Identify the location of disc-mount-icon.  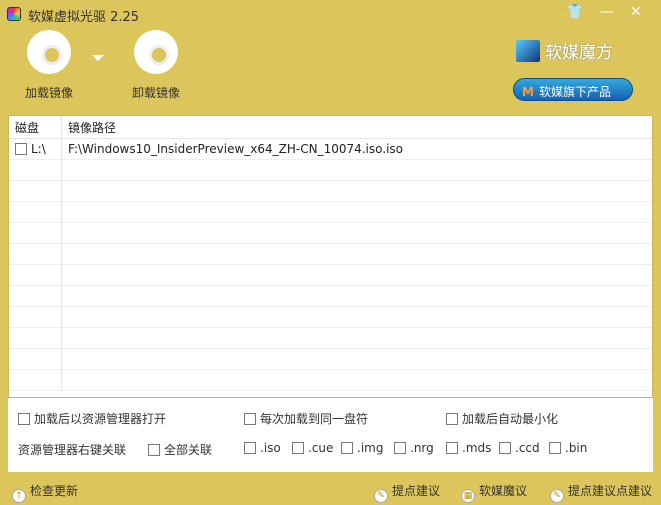
(49, 52).